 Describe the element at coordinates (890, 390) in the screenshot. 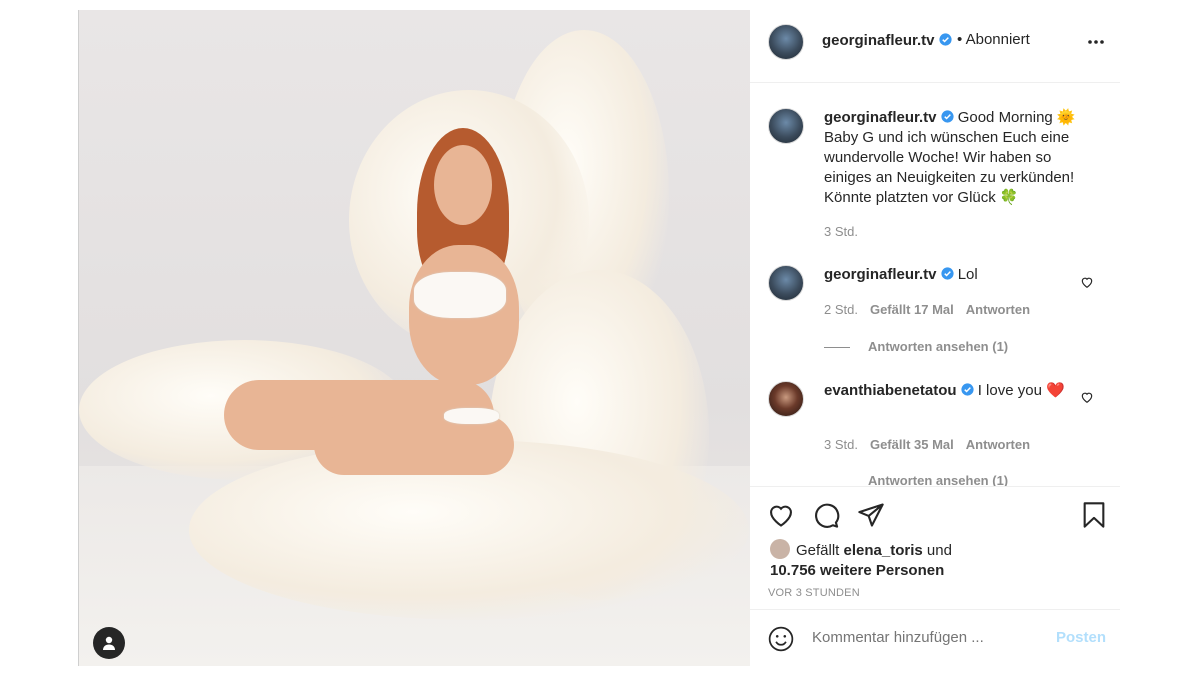

I see `comment-username: evanthiabenetatou` at that location.